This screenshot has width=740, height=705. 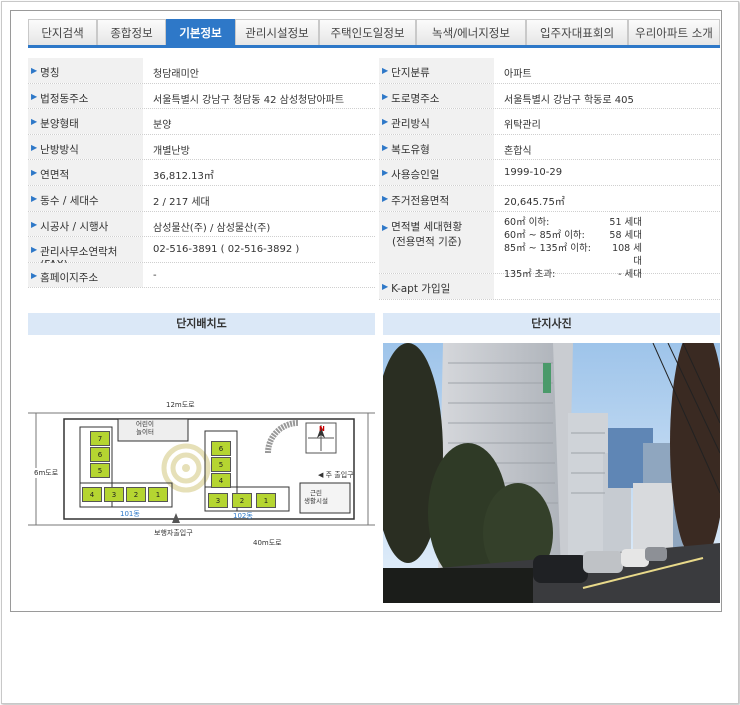 I want to click on field-label-text: 분양형태, so click(x=59, y=124).